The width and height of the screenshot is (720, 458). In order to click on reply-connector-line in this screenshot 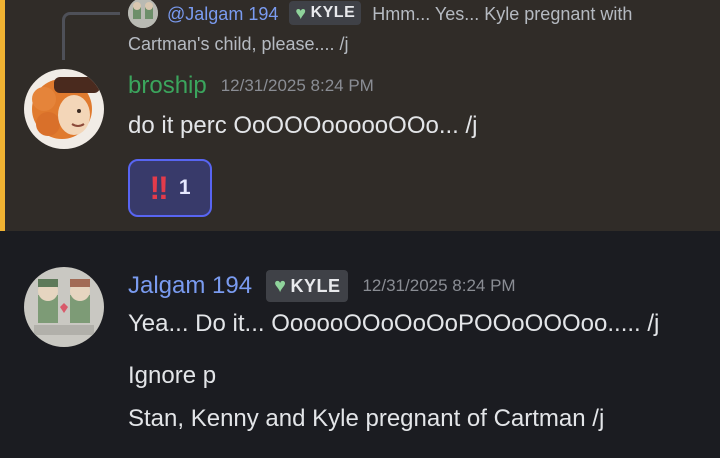, I will do `click(91, 36)`.